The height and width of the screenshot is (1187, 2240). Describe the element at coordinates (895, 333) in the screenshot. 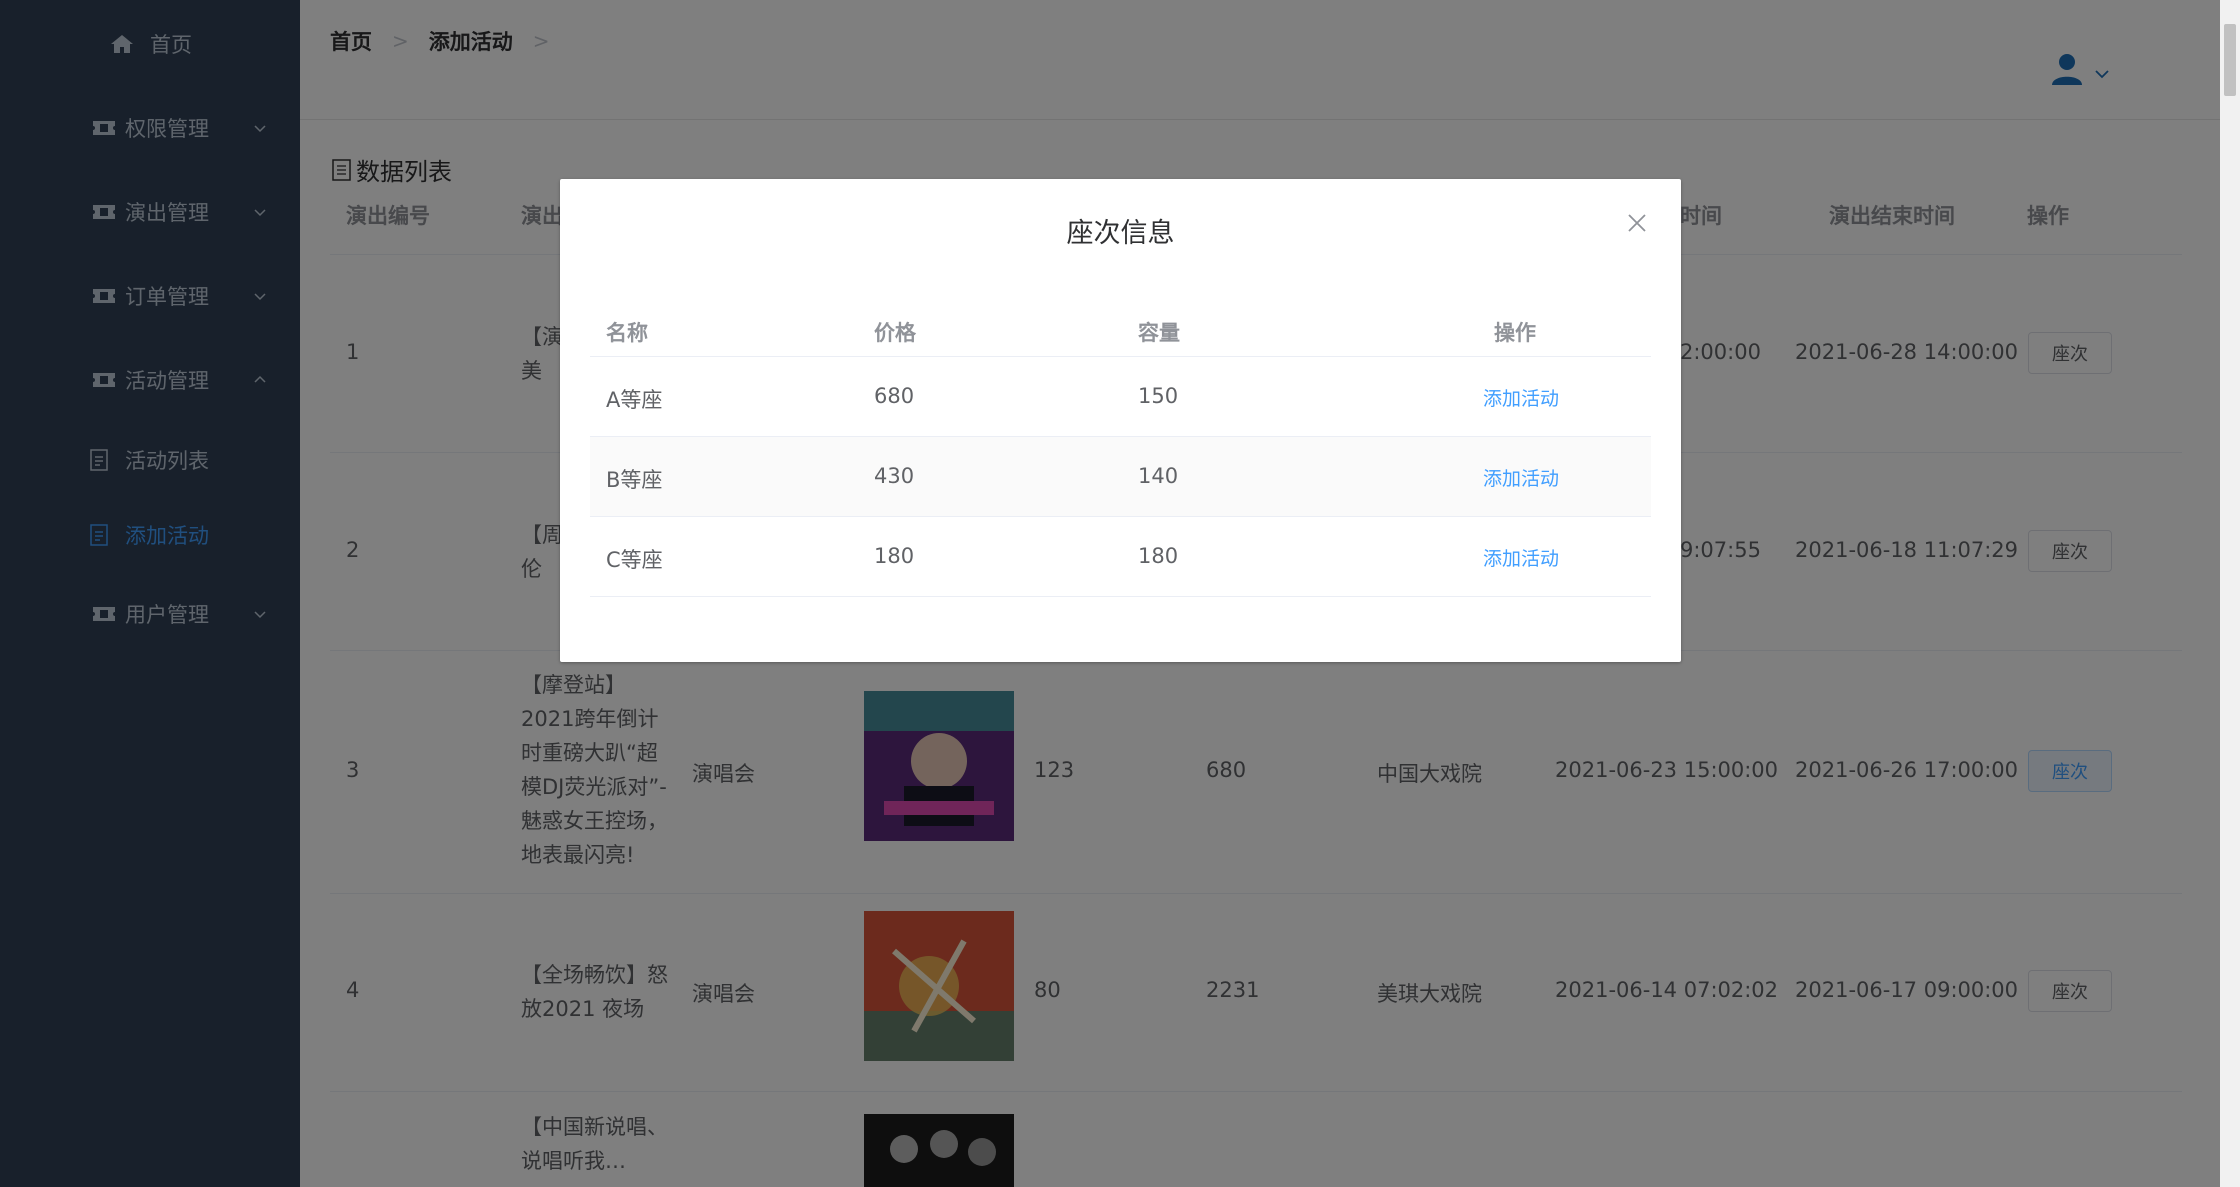

I see `column-header-price: 价格` at that location.